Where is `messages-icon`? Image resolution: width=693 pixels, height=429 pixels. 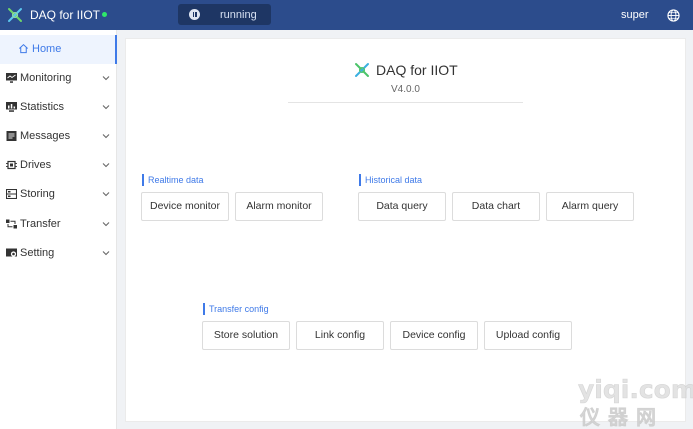
messages-icon is located at coordinates (11, 136).